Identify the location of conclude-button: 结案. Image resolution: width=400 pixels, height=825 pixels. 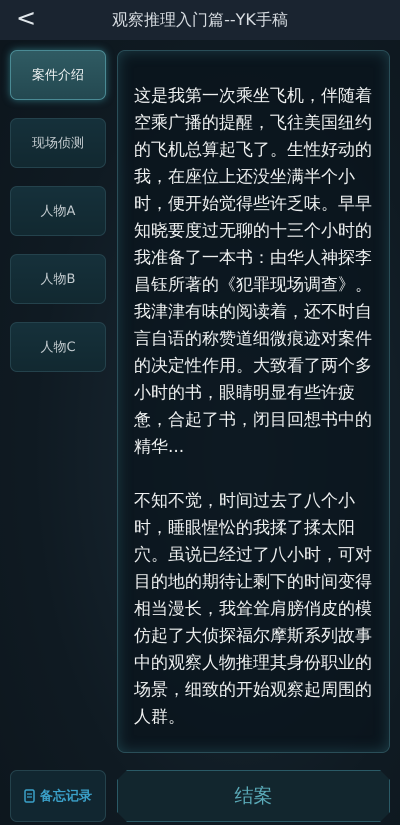
(253, 796).